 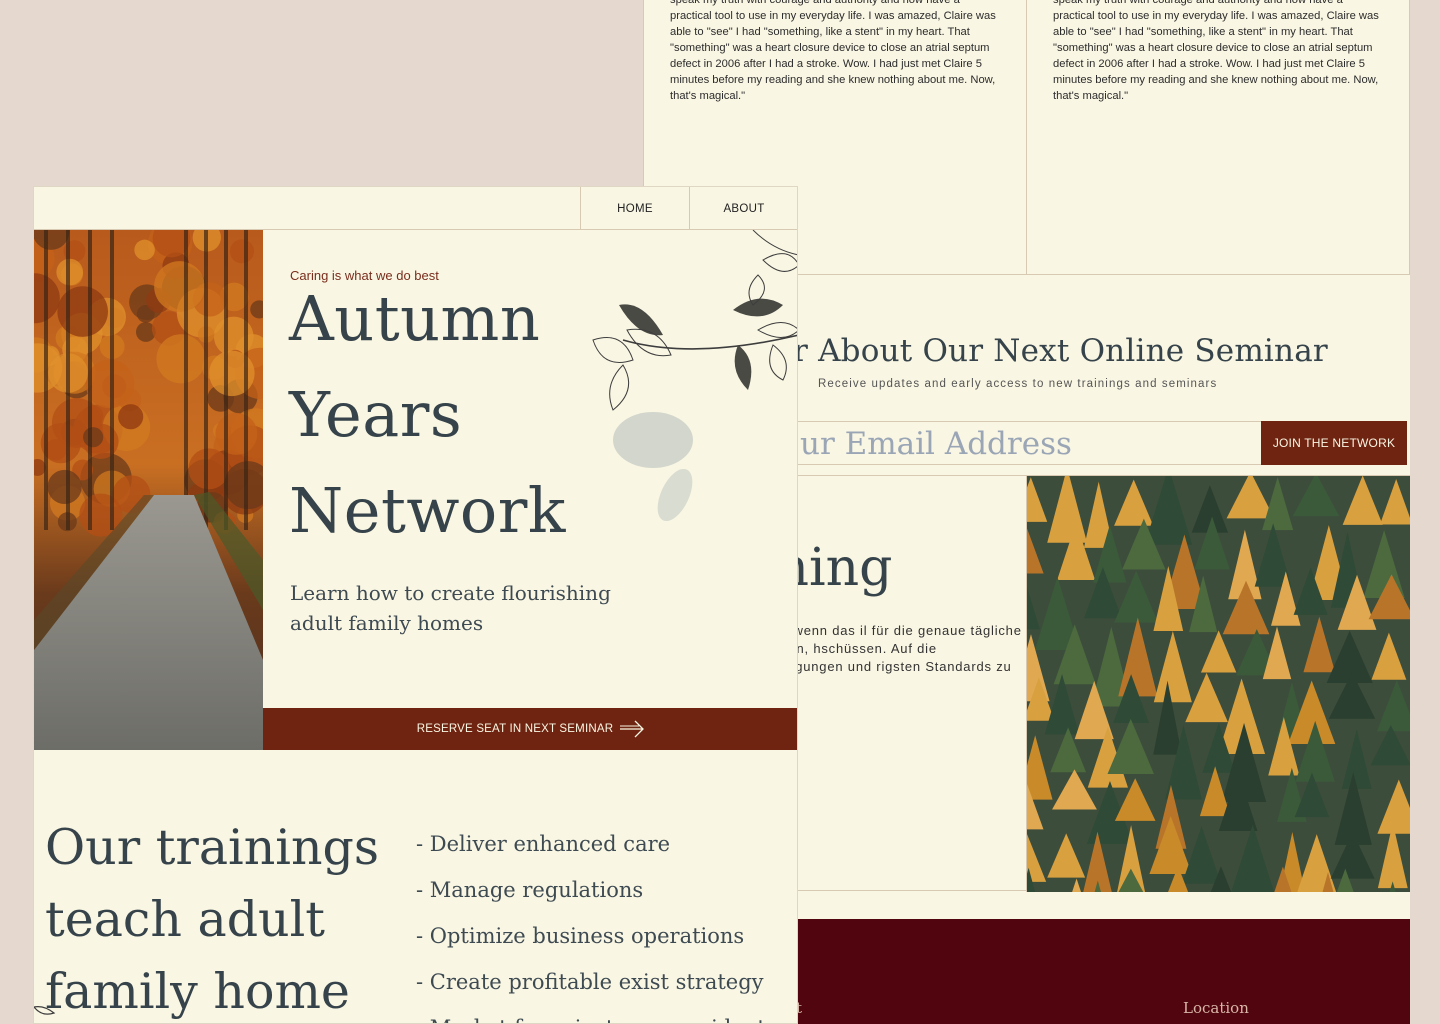 What do you see at coordinates (1060, 351) in the screenshot?
I see `seminar-title: r About Our Next Online Seminar` at bounding box center [1060, 351].